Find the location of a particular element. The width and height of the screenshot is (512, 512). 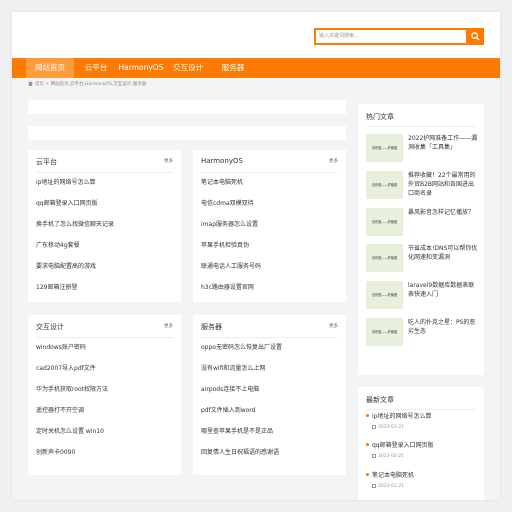

list-item: oppo无密码怎么恢复出厂设置 is located at coordinates (241, 353).